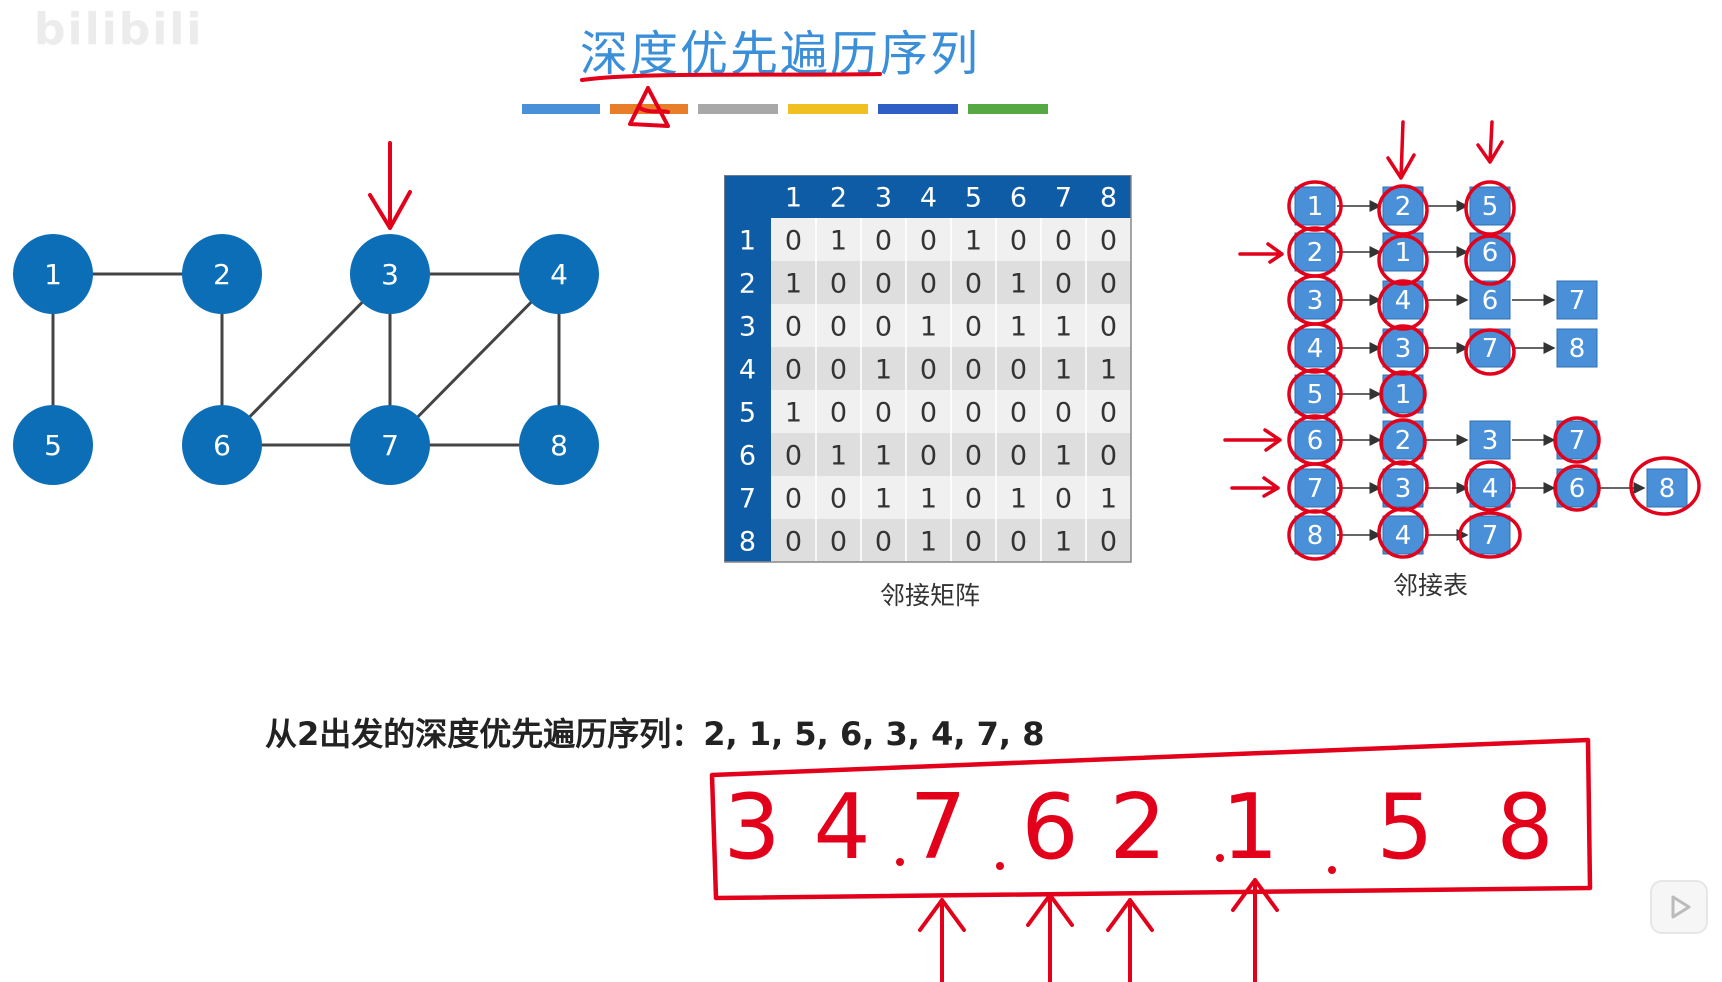  I want to click on play-icon, so click(1681, 907).